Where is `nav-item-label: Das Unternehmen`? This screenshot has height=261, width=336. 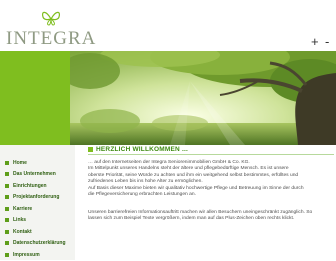 nav-item-label: Das Unternehmen is located at coordinates (34, 174).